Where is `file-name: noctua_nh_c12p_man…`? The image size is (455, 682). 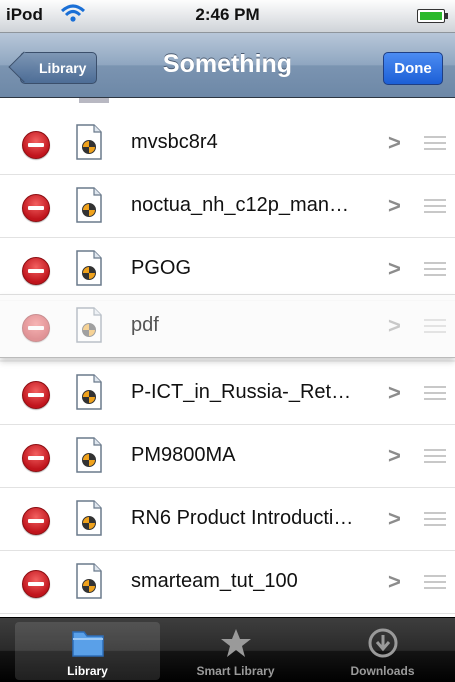 file-name: noctua_nh_c12p_man… is located at coordinates (240, 205).